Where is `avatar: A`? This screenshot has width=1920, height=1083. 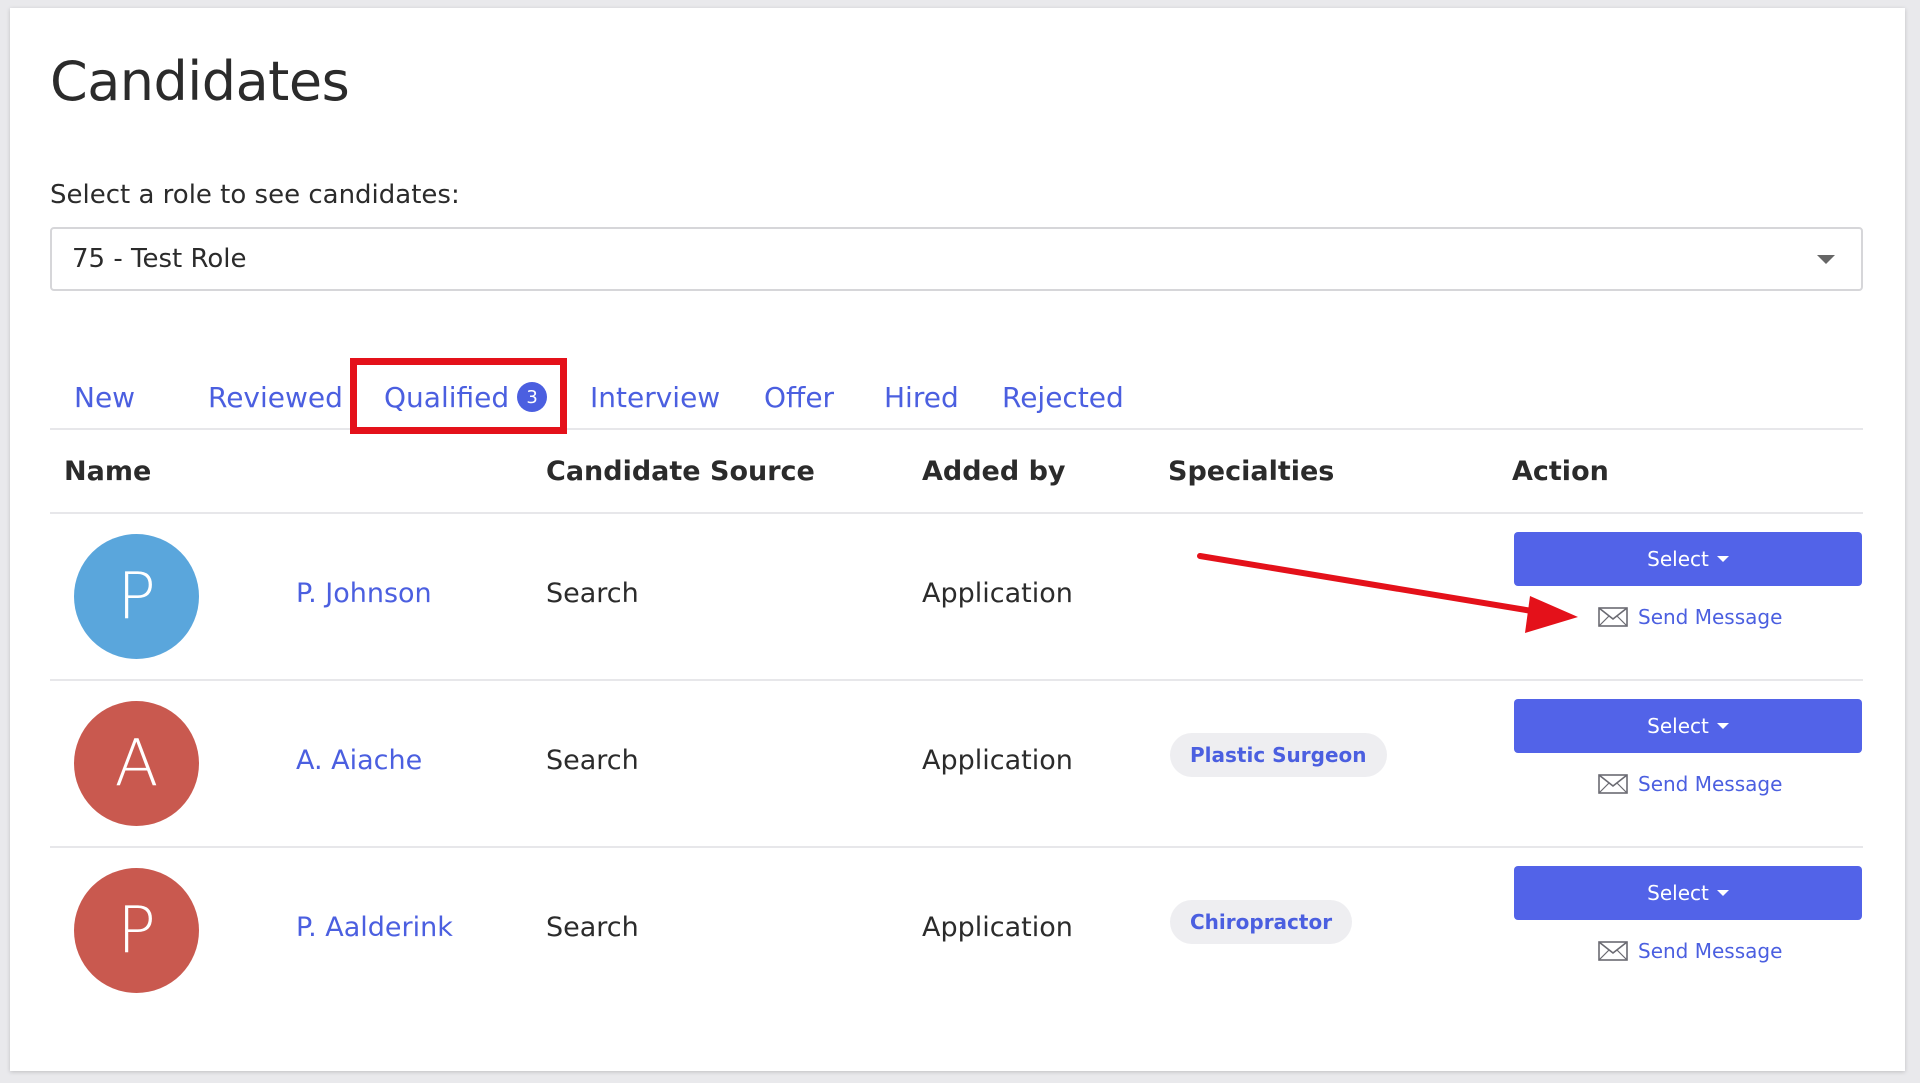 avatar: A is located at coordinates (136, 763).